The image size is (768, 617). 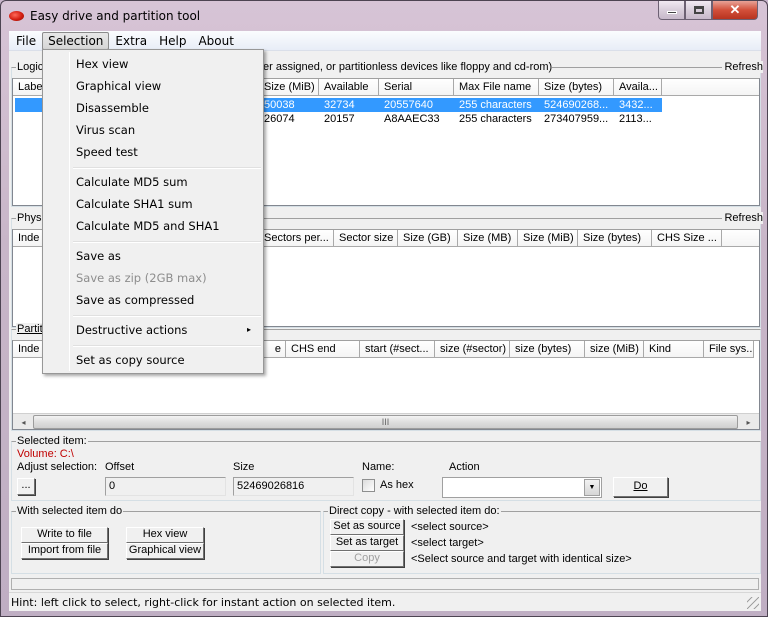 I want to click on column-header-size-gb: Size (GB), so click(x=428, y=238).